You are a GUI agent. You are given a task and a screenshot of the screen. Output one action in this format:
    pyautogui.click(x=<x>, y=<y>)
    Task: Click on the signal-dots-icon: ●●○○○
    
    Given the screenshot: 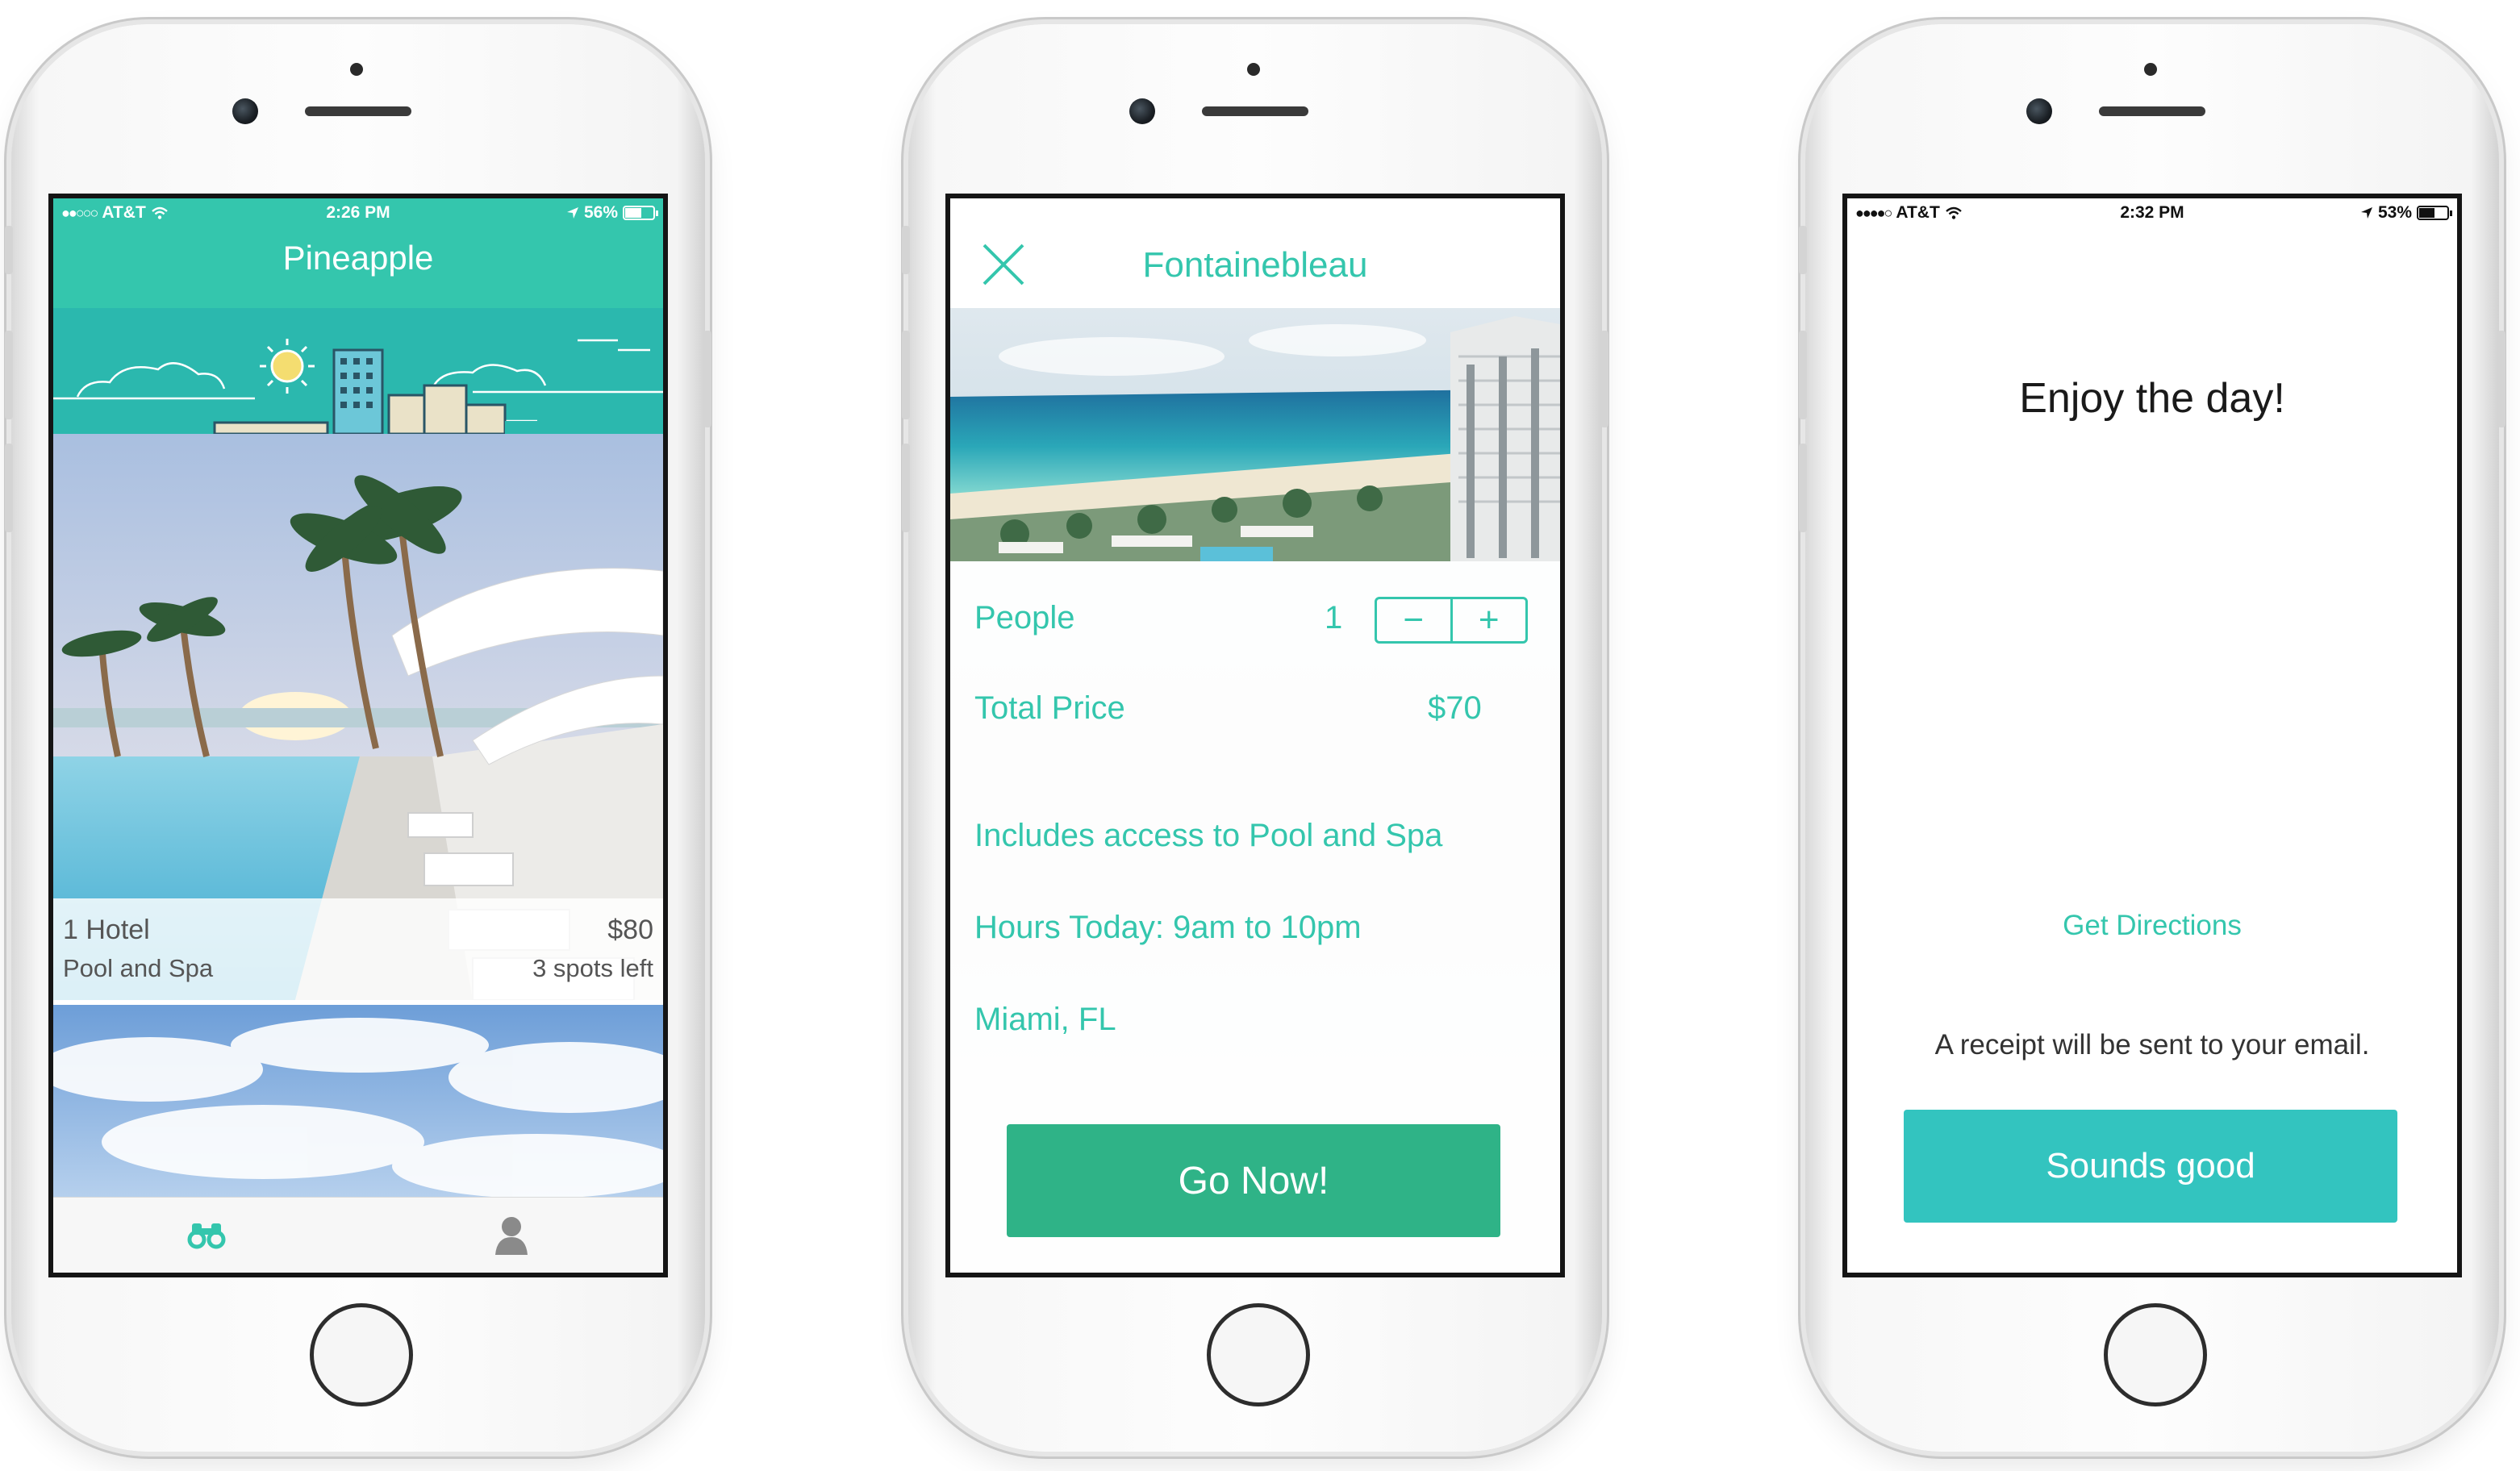 What is the action you would take?
    pyautogui.click(x=79, y=212)
    